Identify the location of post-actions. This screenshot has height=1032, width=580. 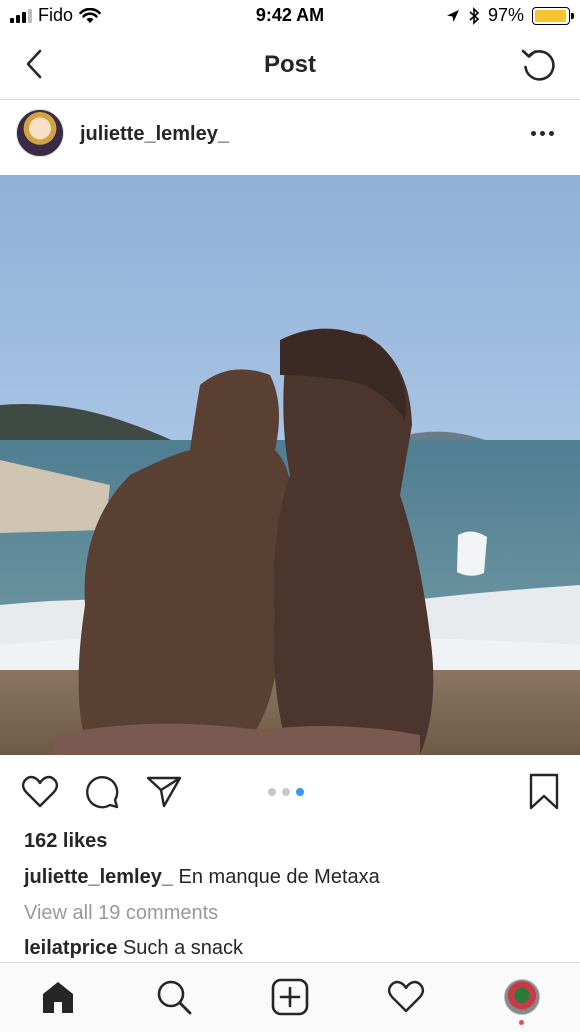
(290, 792).